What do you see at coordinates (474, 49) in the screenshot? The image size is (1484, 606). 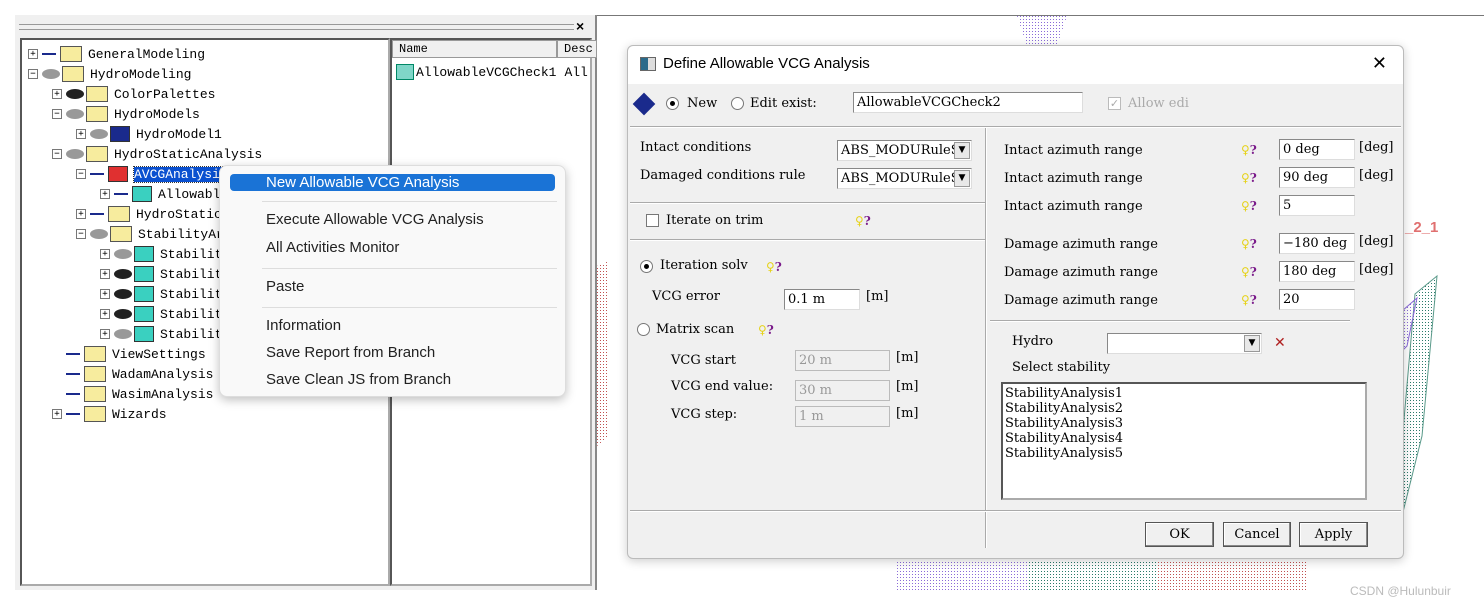 I see `column-header-name: Name` at bounding box center [474, 49].